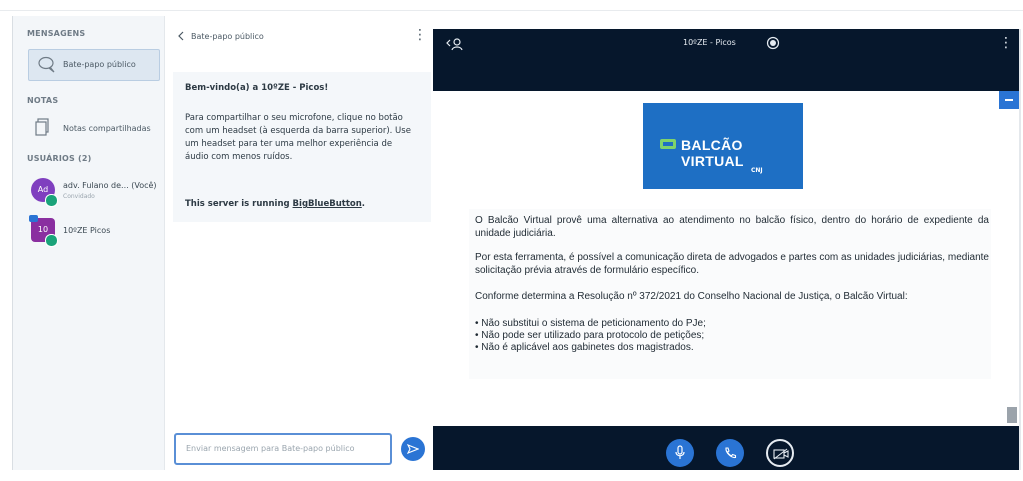 The width and height of the screenshot is (1023, 481). What do you see at coordinates (110, 185) in the screenshot?
I see `user-name: adv. Fulano de... (Você)` at bounding box center [110, 185].